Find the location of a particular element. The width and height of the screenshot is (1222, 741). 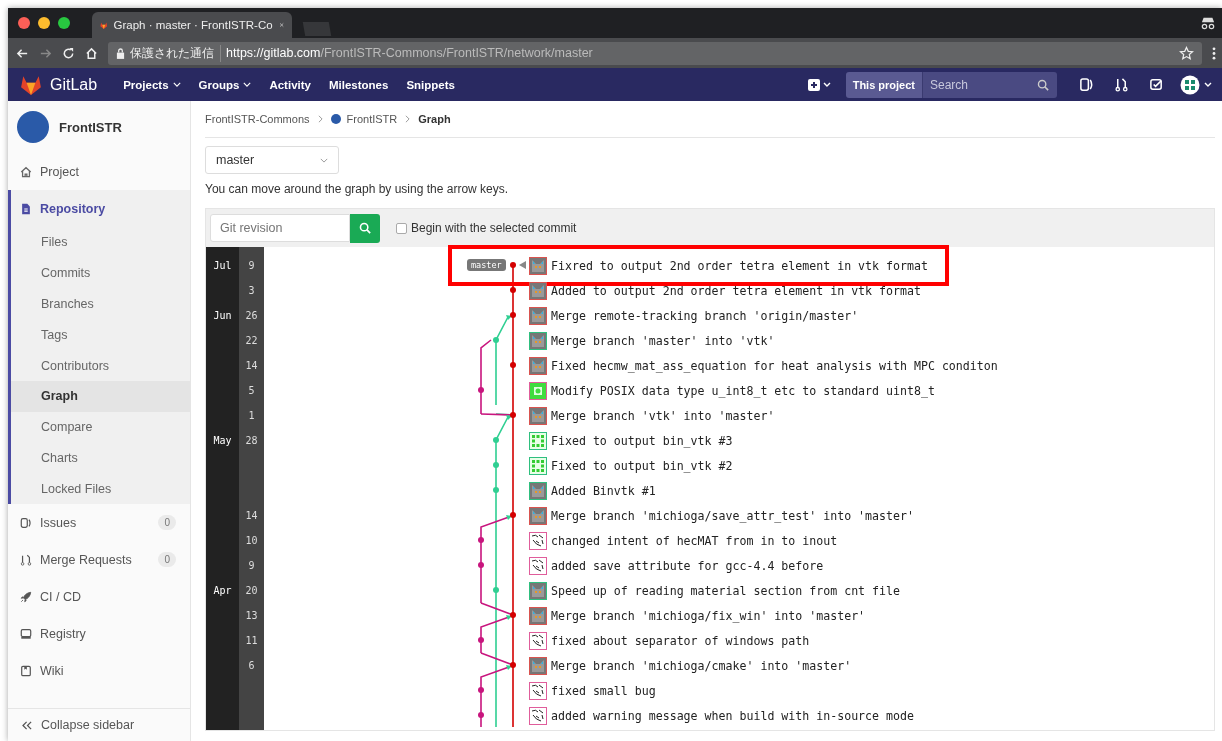

breadcrumb-link: FrontISTR-Commons is located at coordinates (257, 119).